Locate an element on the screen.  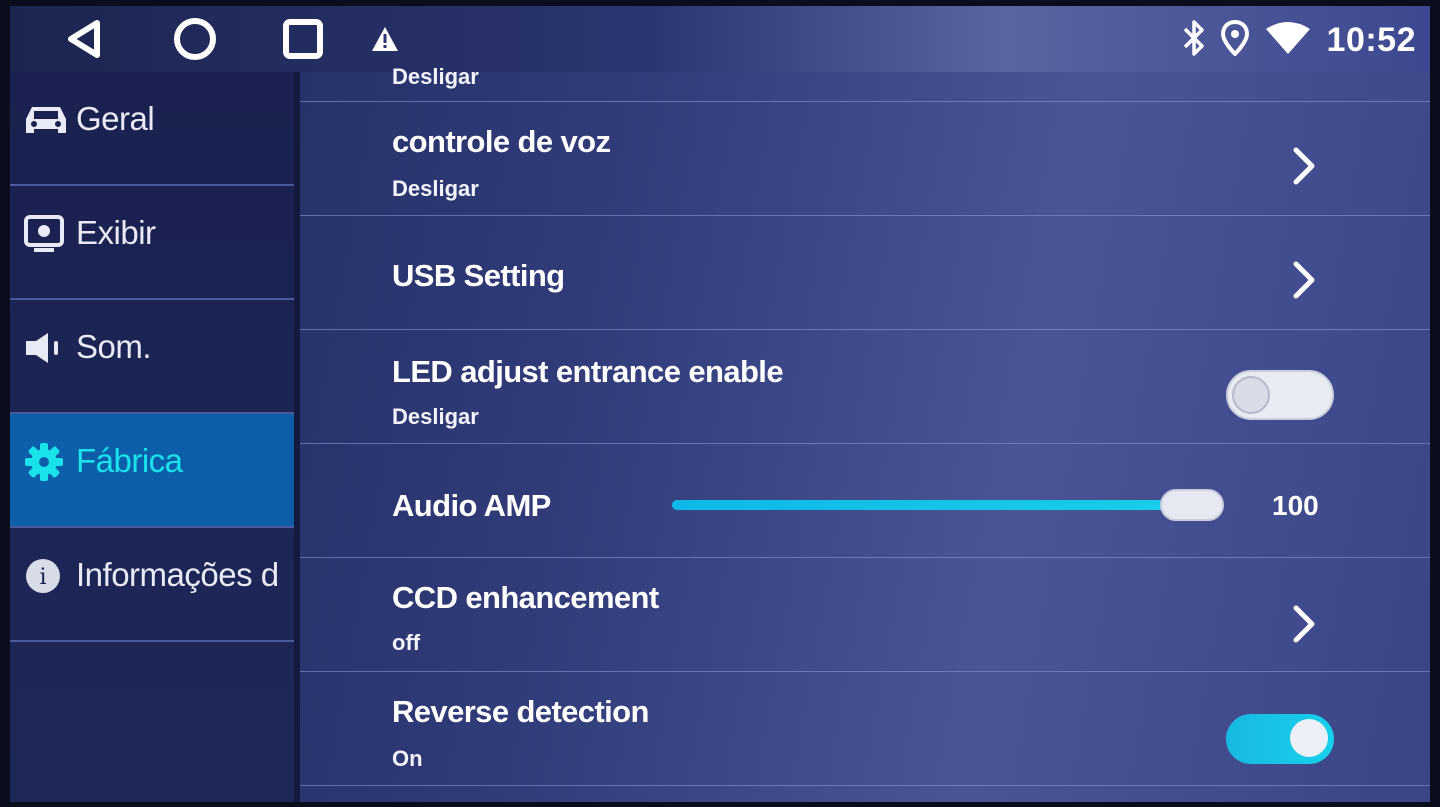
row-title: controle de voz is located at coordinates (501, 141).